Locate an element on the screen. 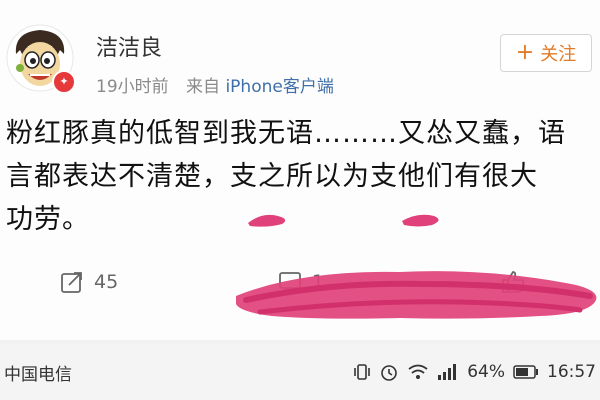  verified-badge-icon: ✦ is located at coordinates (64, 82).